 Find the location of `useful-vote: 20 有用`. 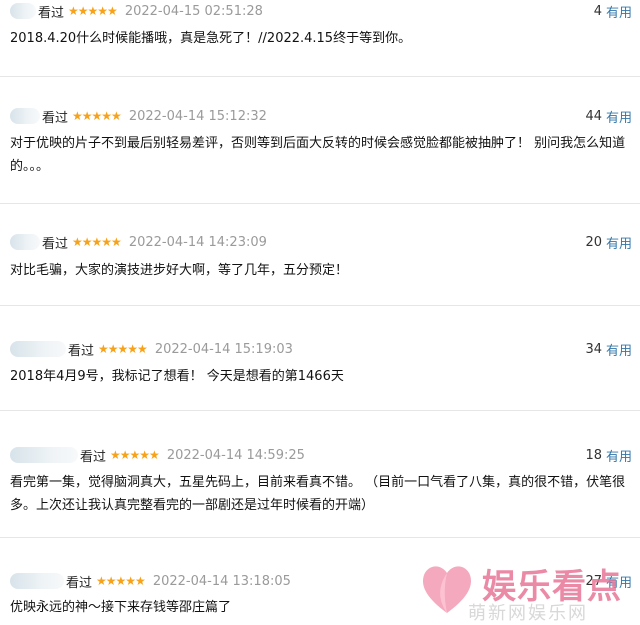

useful-vote: 20 有用 is located at coordinates (608, 242).